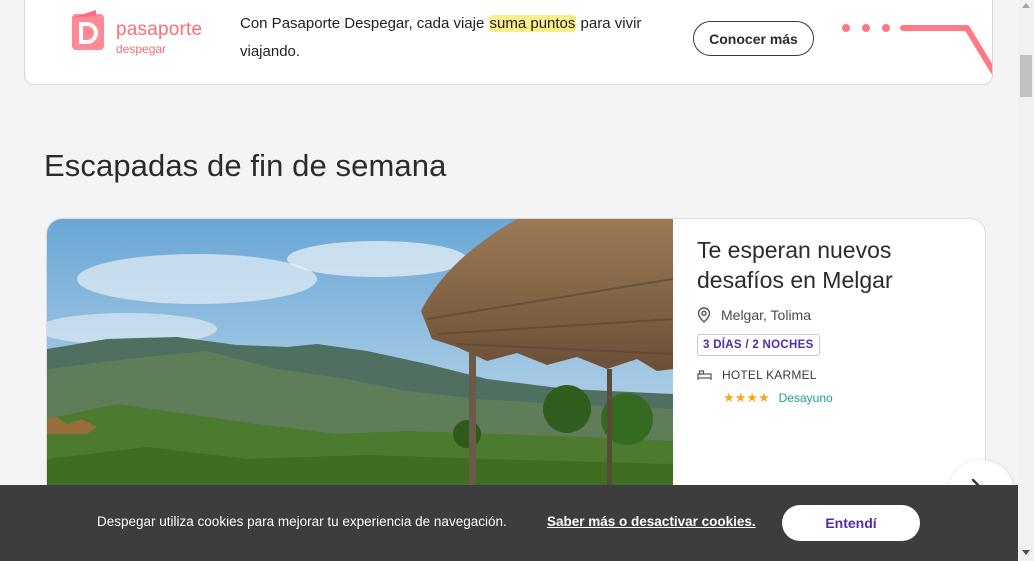 This screenshot has height=561, width=1034. Describe the element at coordinates (159, 29) in the screenshot. I see `logo-name: pasaporte` at that location.